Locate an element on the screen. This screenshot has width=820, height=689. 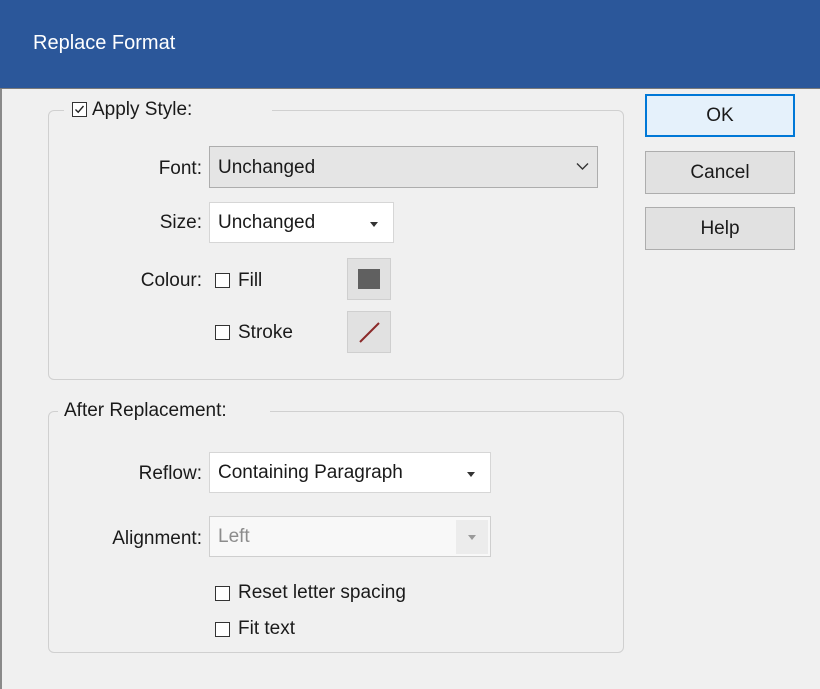
ok-button: OK is located at coordinates (720, 115).